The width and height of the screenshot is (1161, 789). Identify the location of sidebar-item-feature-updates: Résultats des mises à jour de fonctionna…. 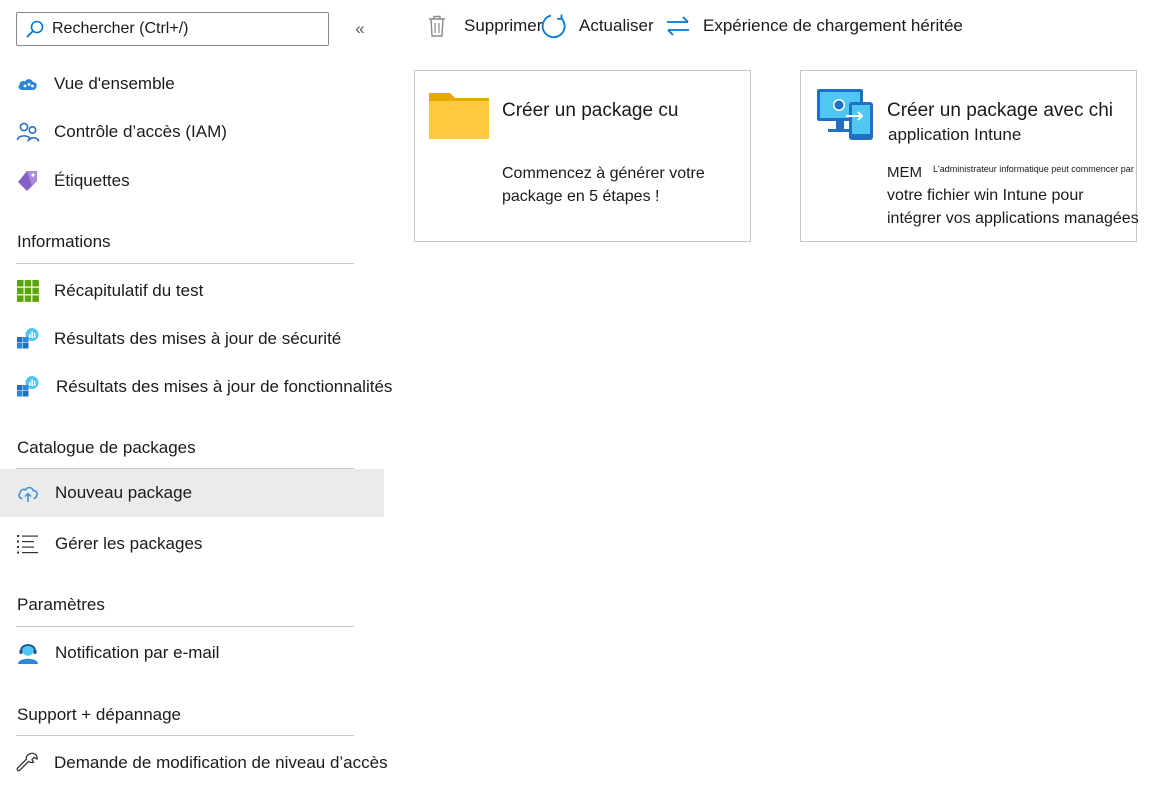
(196, 387).